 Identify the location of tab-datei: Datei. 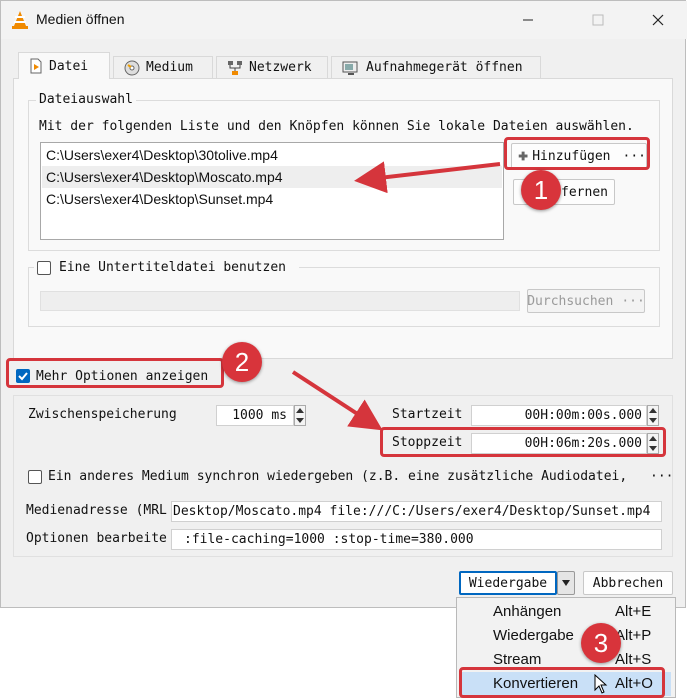
(64, 65).